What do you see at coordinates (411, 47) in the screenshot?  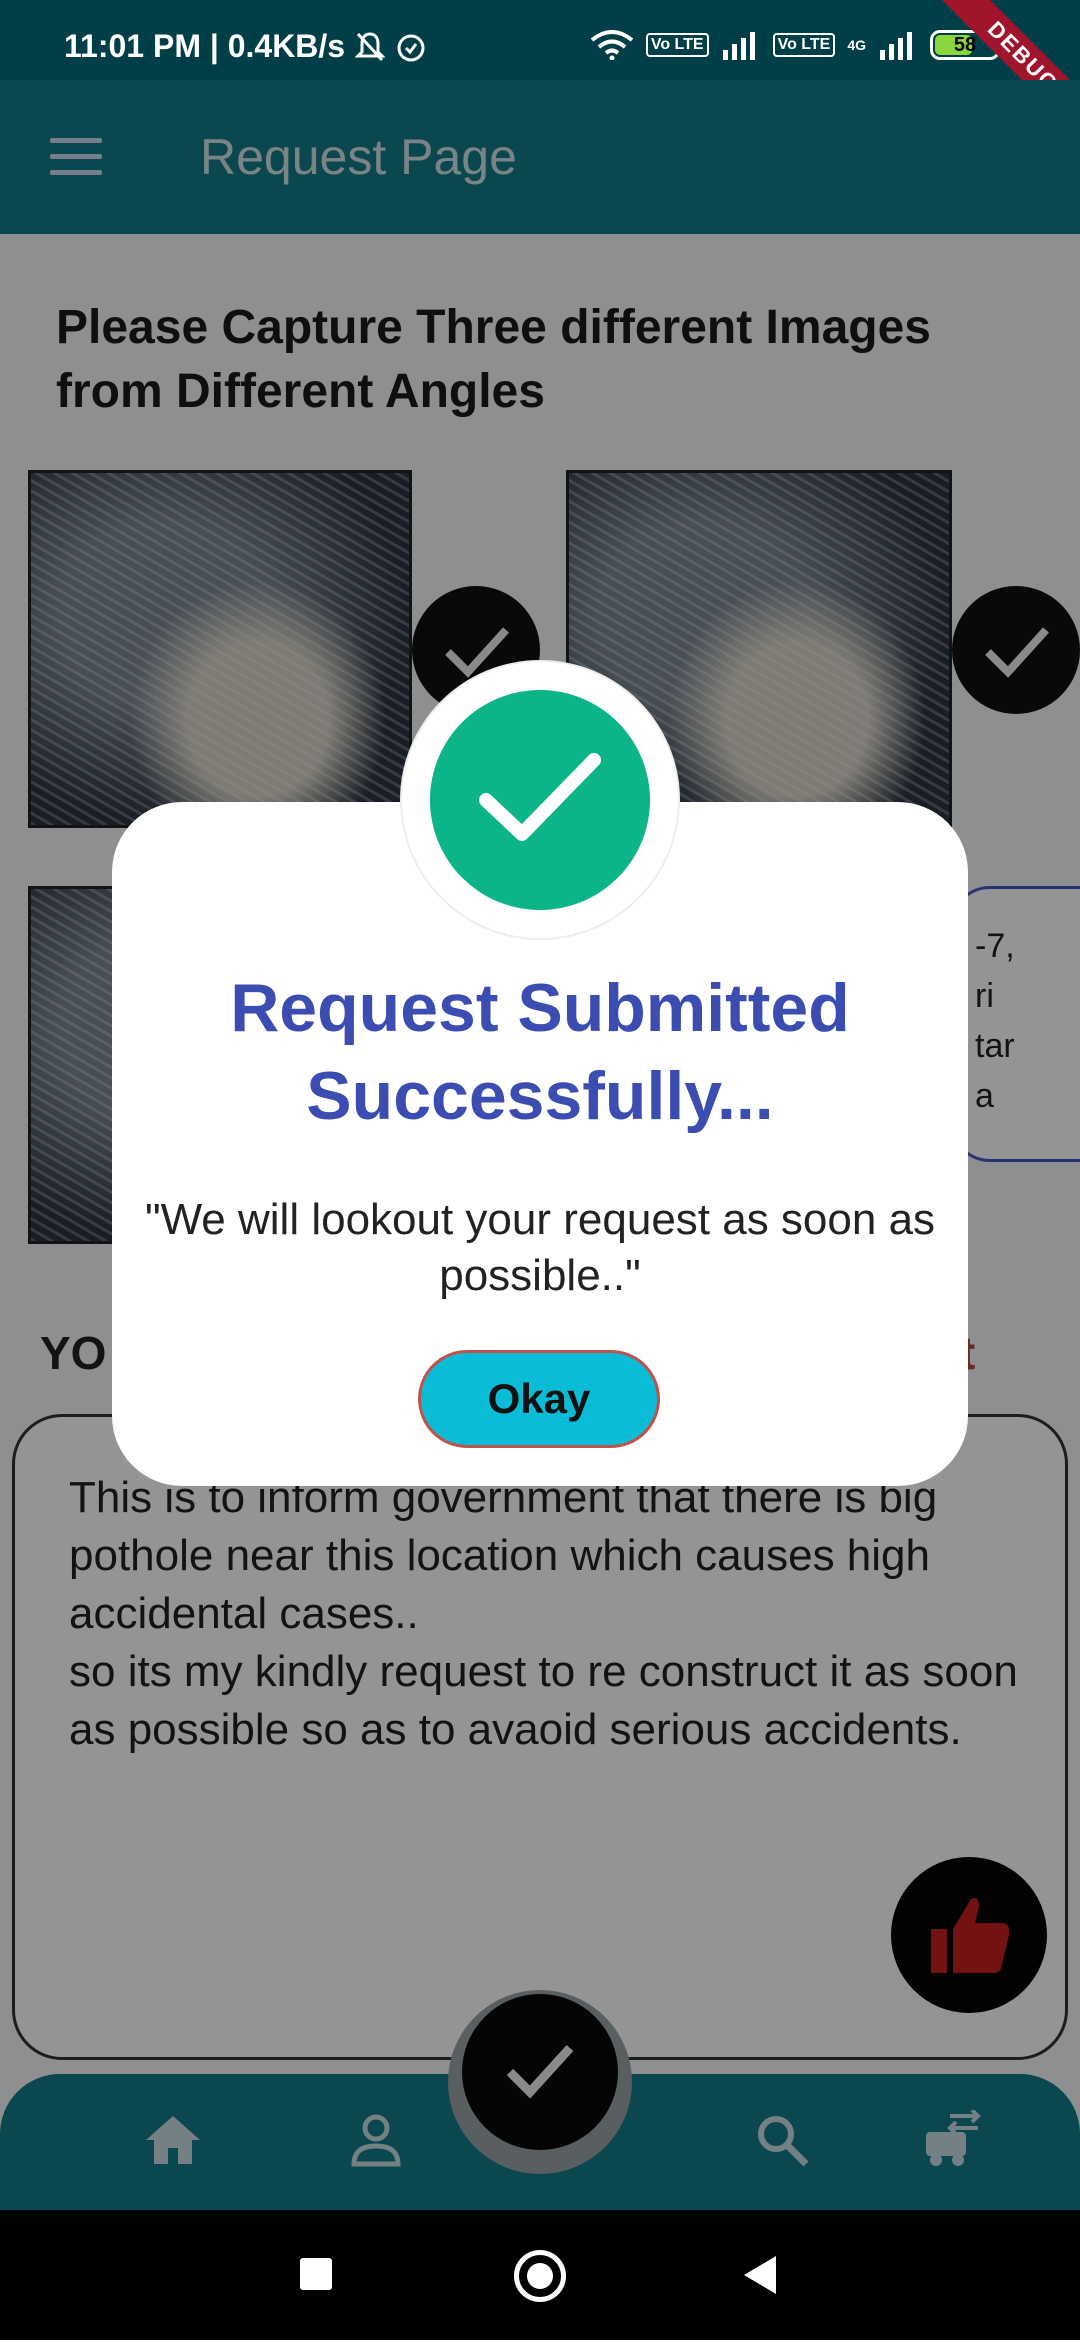 I see `alarm-icon` at bounding box center [411, 47].